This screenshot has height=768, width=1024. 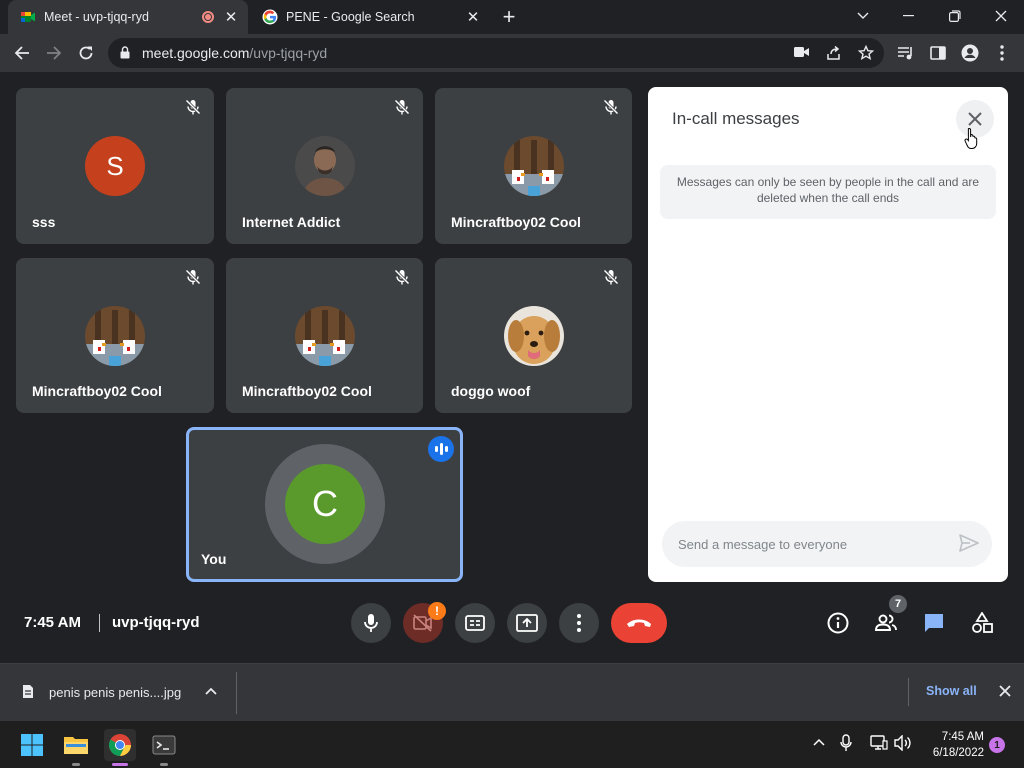 What do you see at coordinates (115, 692) in the screenshot?
I see `download-file-name: penis penis penis....jpg` at bounding box center [115, 692].